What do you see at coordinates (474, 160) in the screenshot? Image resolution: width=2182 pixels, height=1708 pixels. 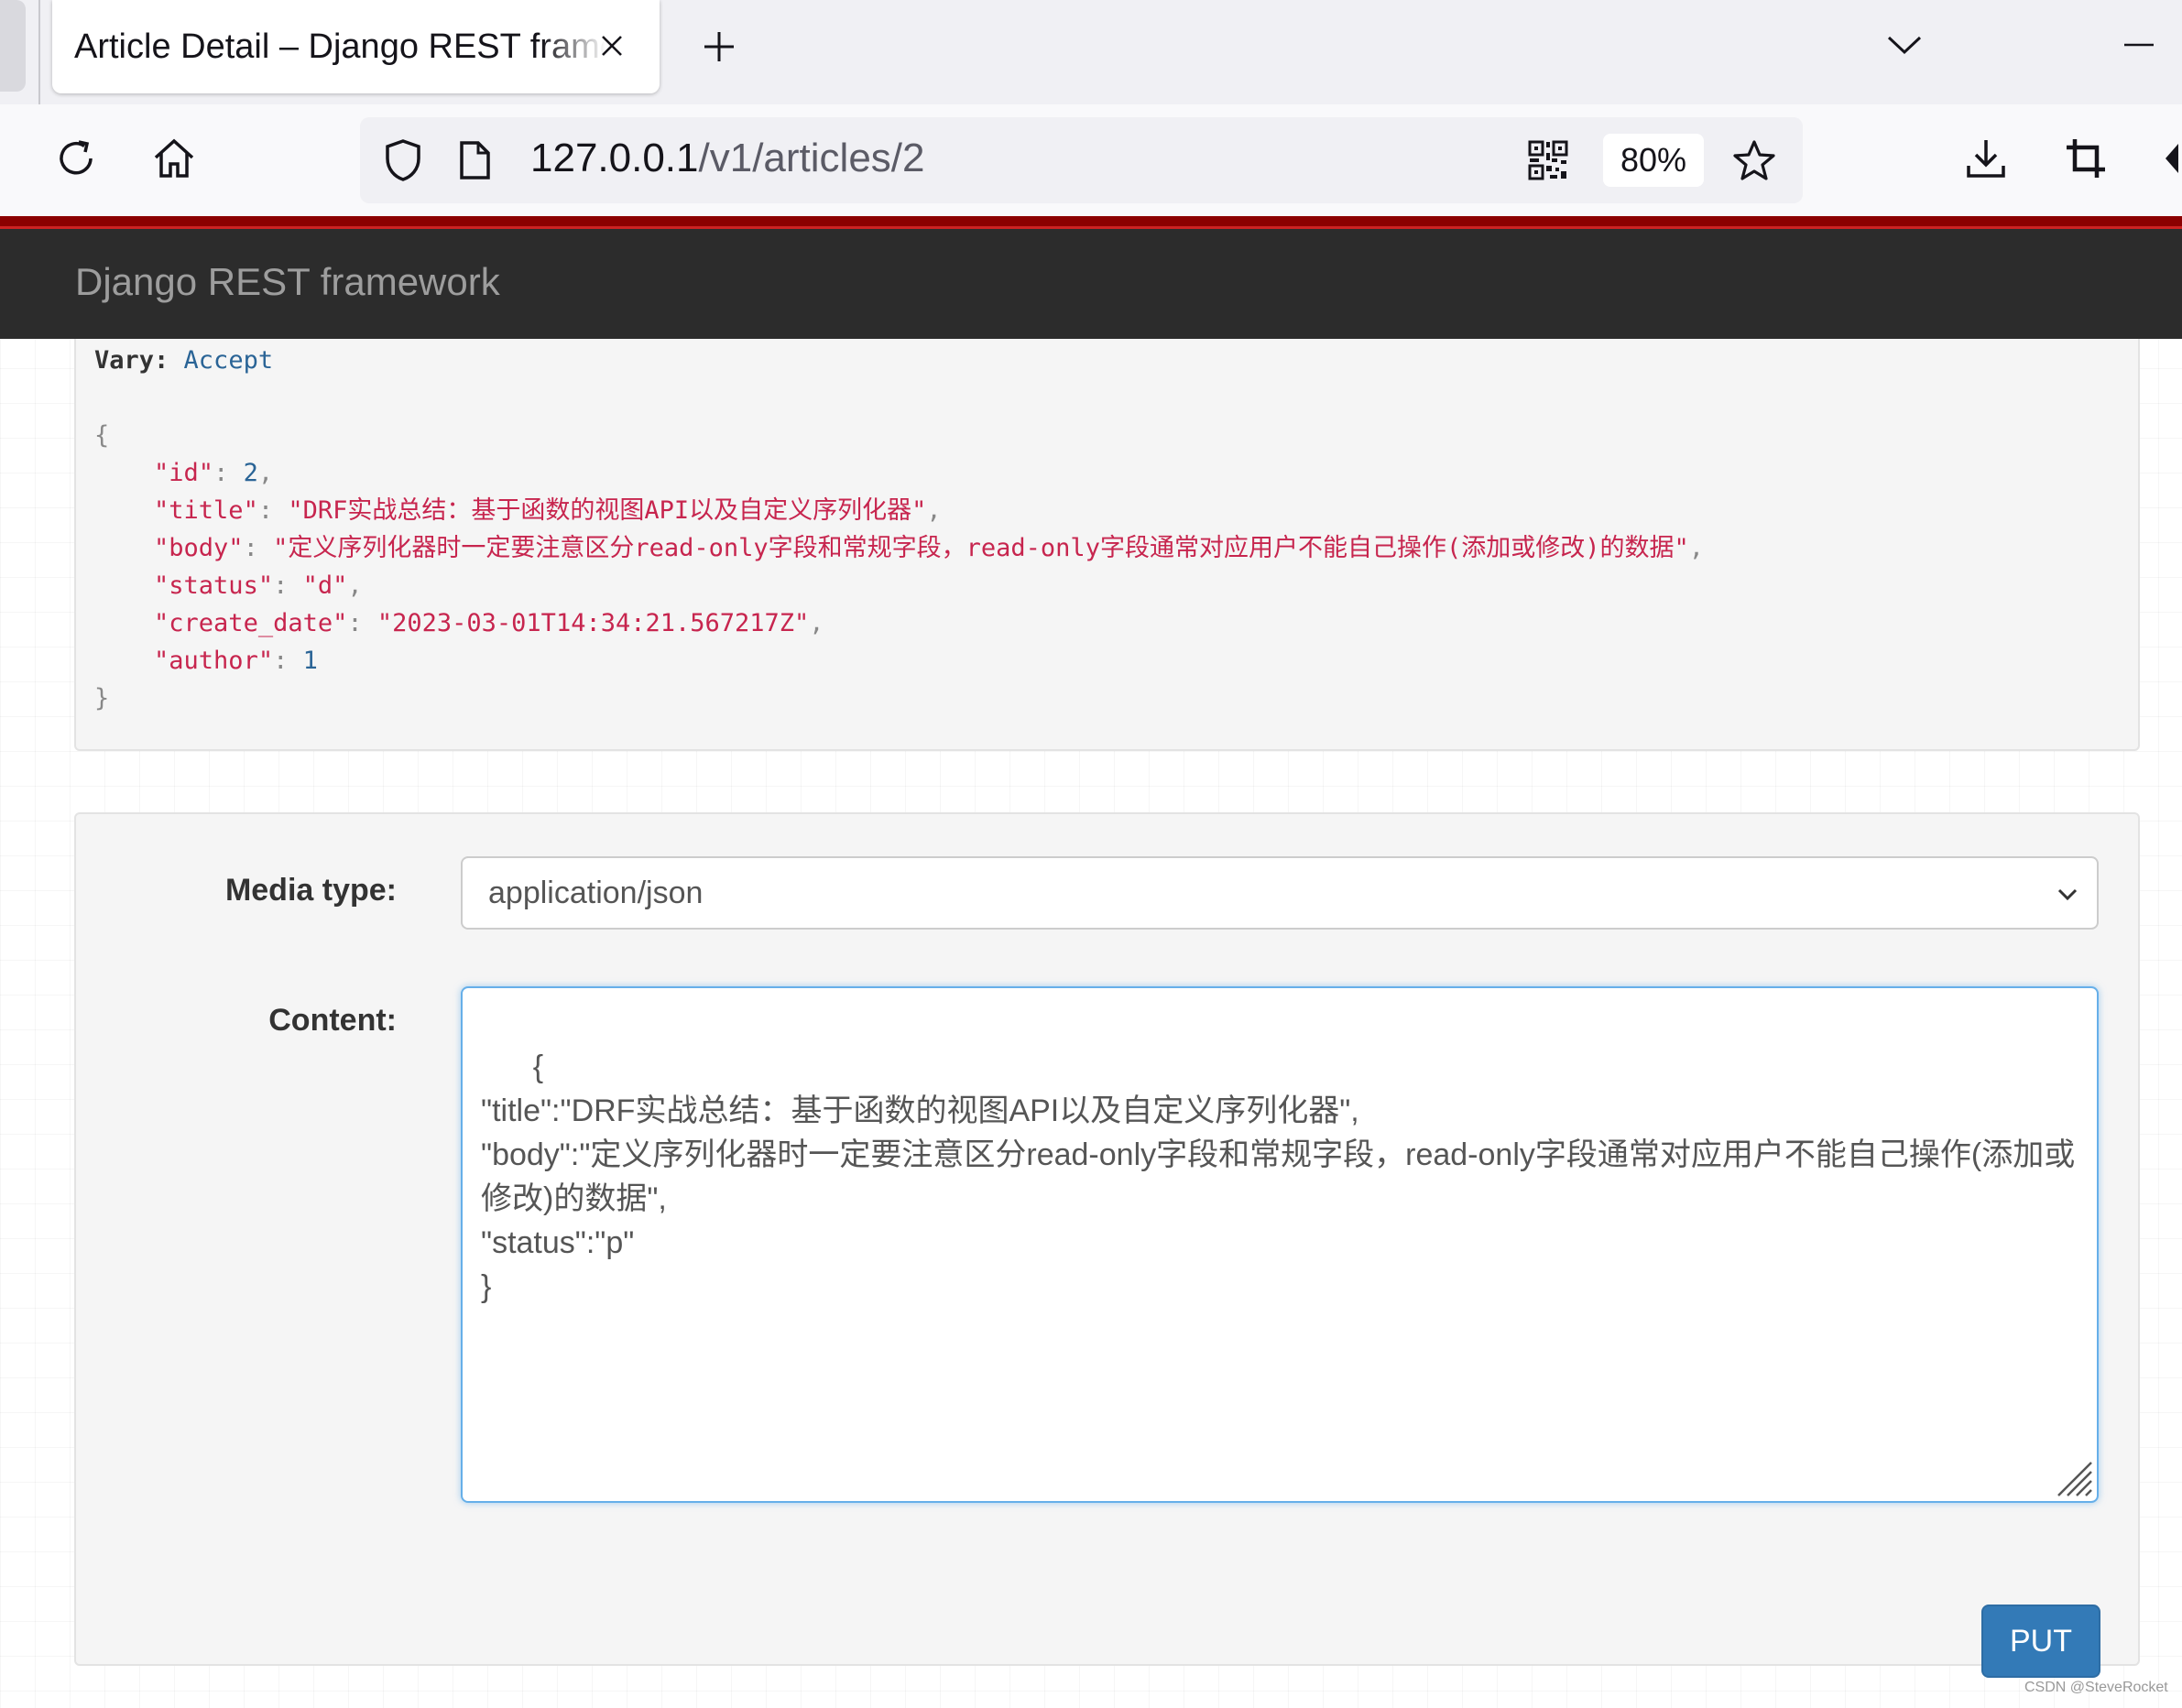 I see `page-icon` at bounding box center [474, 160].